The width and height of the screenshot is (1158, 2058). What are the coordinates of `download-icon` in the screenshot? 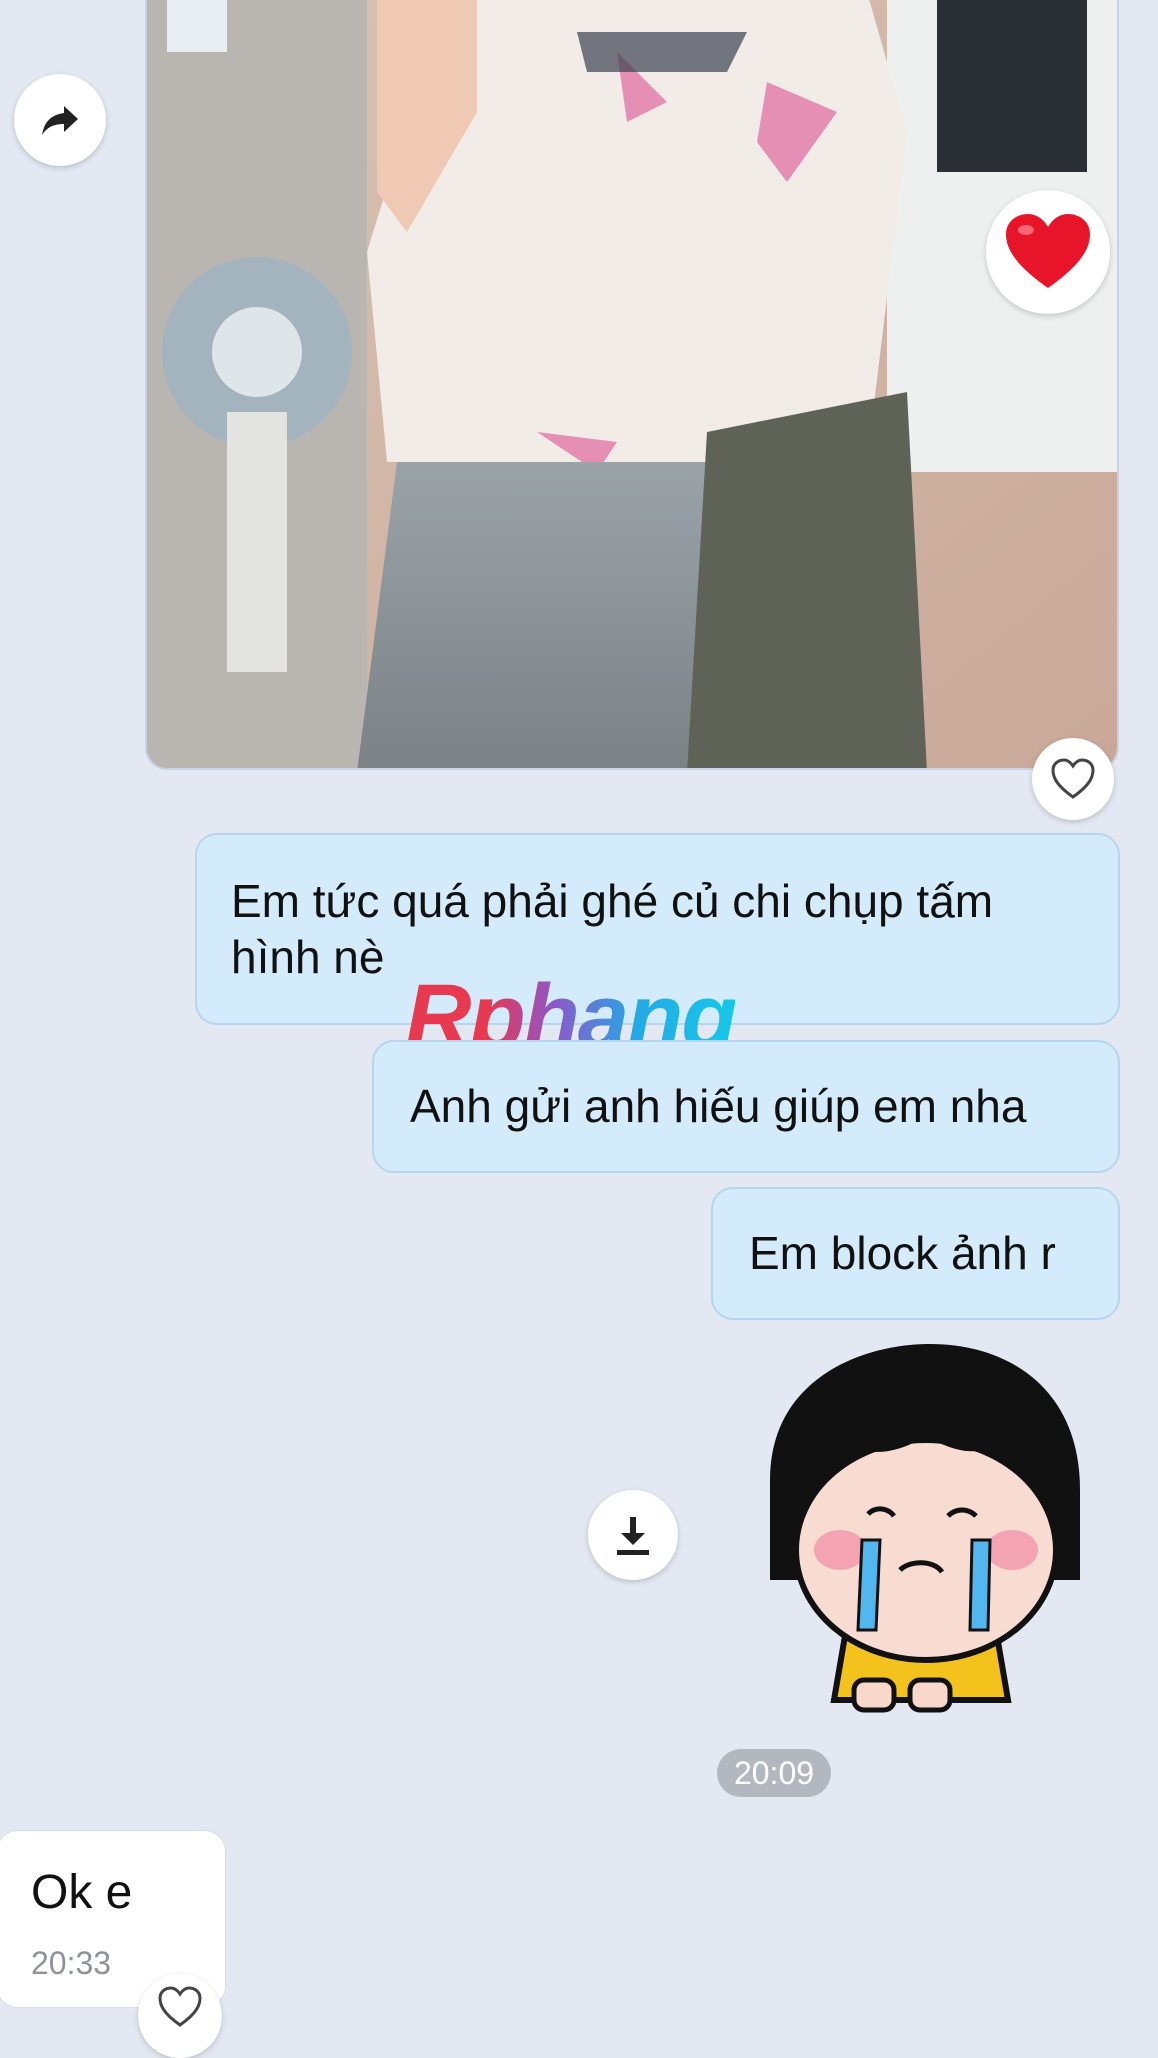 It's located at (633, 1536).